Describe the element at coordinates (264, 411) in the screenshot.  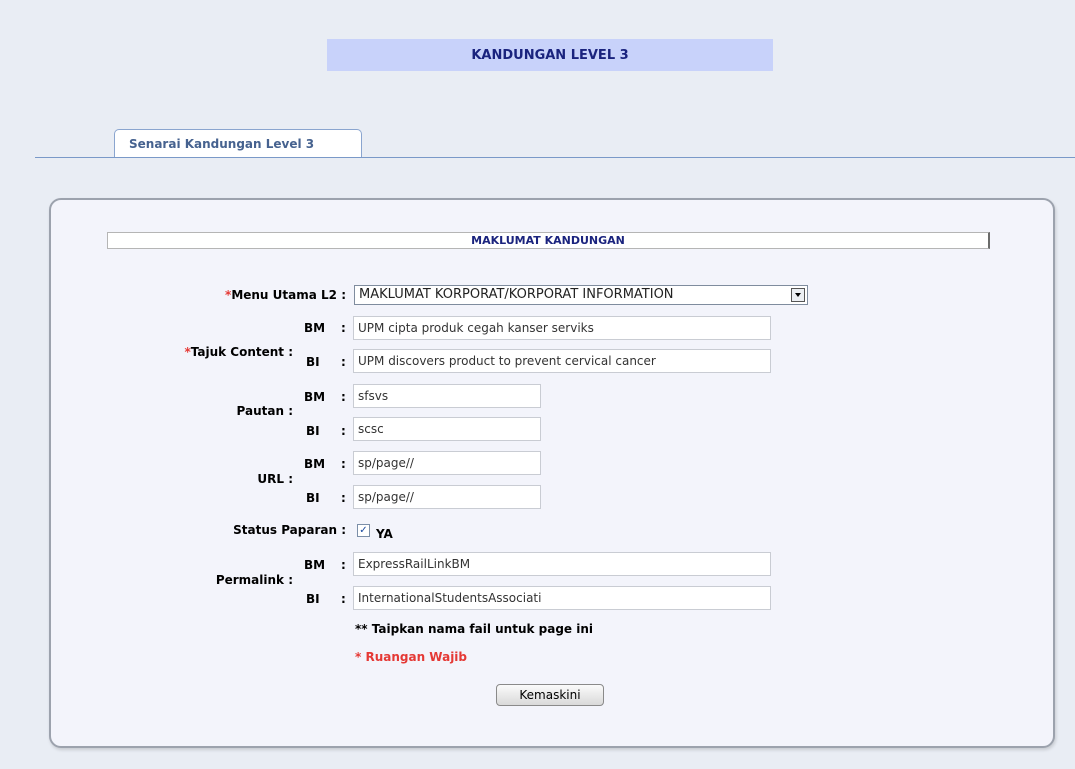
I see `pautan-label: Pautan :` at that location.